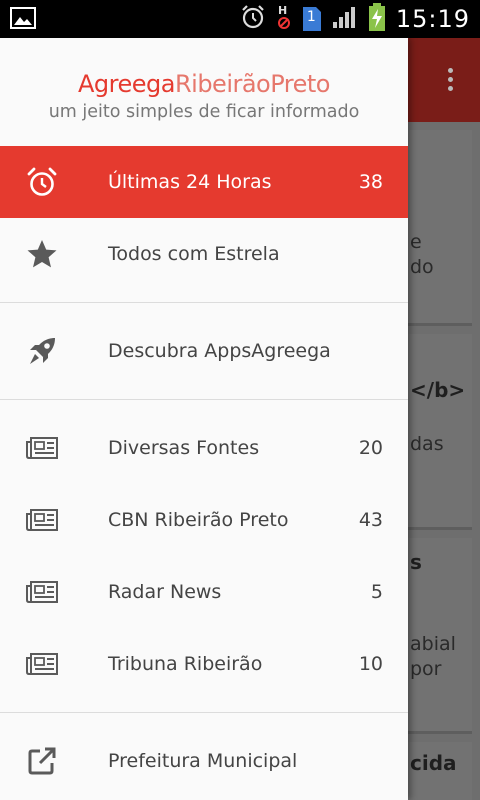 This screenshot has height=800, width=480. Describe the element at coordinates (284, 19) in the screenshot. I see `hplus-icon: H` at that location.